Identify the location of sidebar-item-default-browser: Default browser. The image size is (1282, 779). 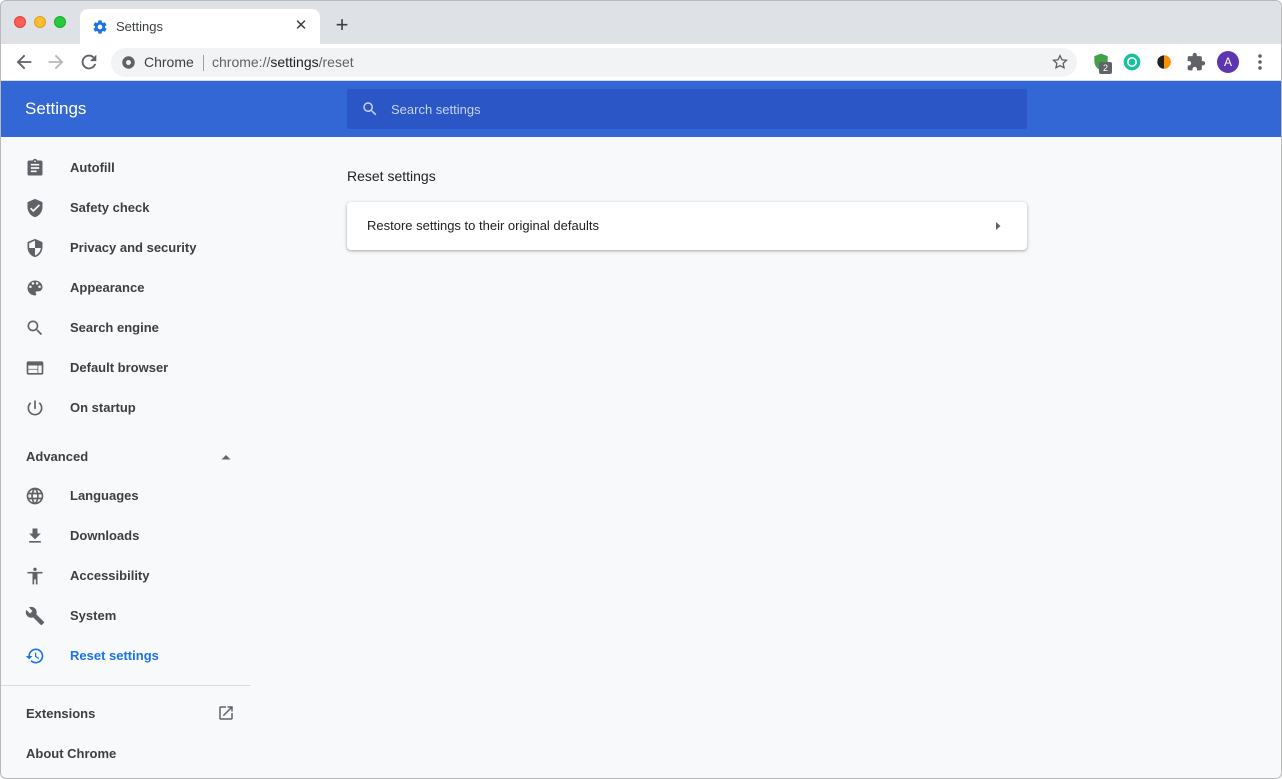
(126, 368).